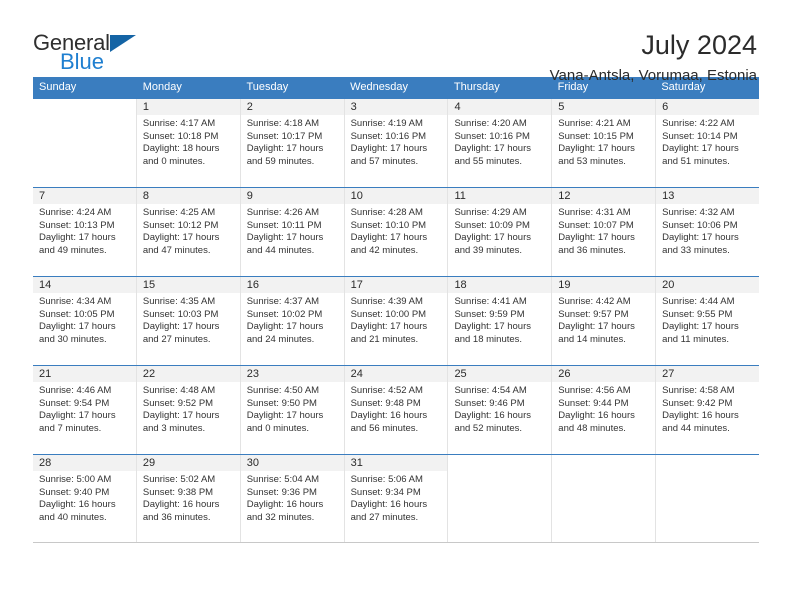  What do you see at coordinates (162, 87) in the screenshot?
I see `weekday-header-monday: Monday` at bounding box center [162, 87].